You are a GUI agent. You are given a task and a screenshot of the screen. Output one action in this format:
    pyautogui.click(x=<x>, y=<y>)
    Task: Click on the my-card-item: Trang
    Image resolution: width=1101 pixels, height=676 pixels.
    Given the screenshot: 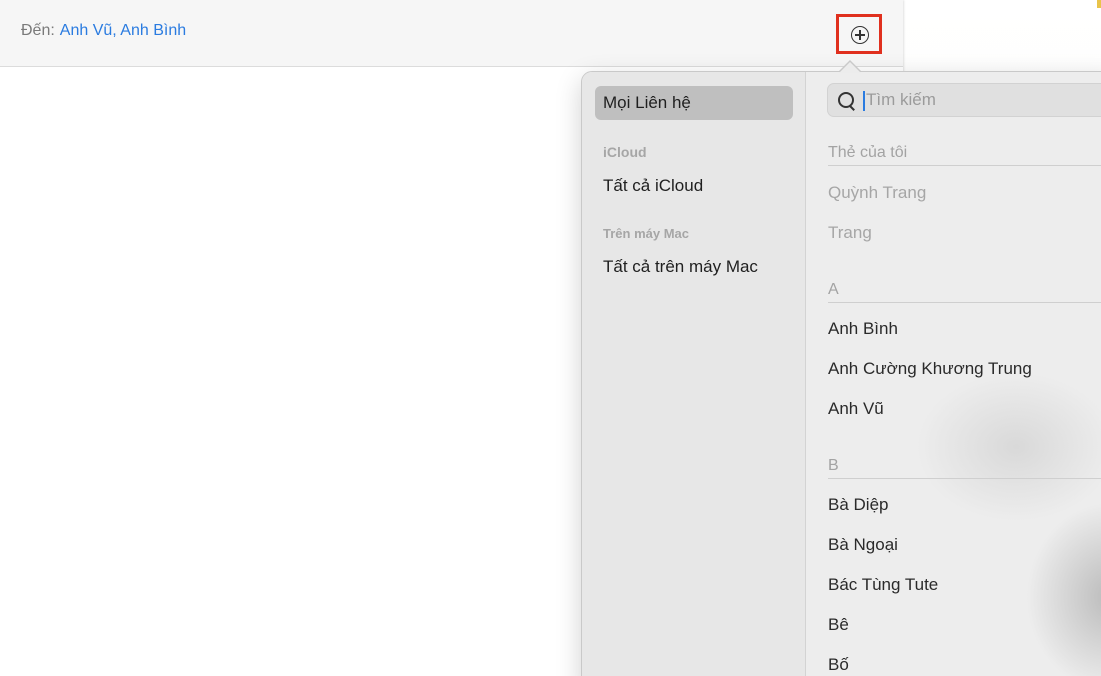 What is the action you would take?
    pyautogui.click(x=850, y=233)
    